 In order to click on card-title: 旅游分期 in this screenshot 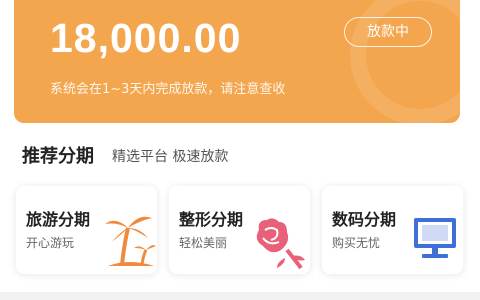, I will do `click(58, 219)`.